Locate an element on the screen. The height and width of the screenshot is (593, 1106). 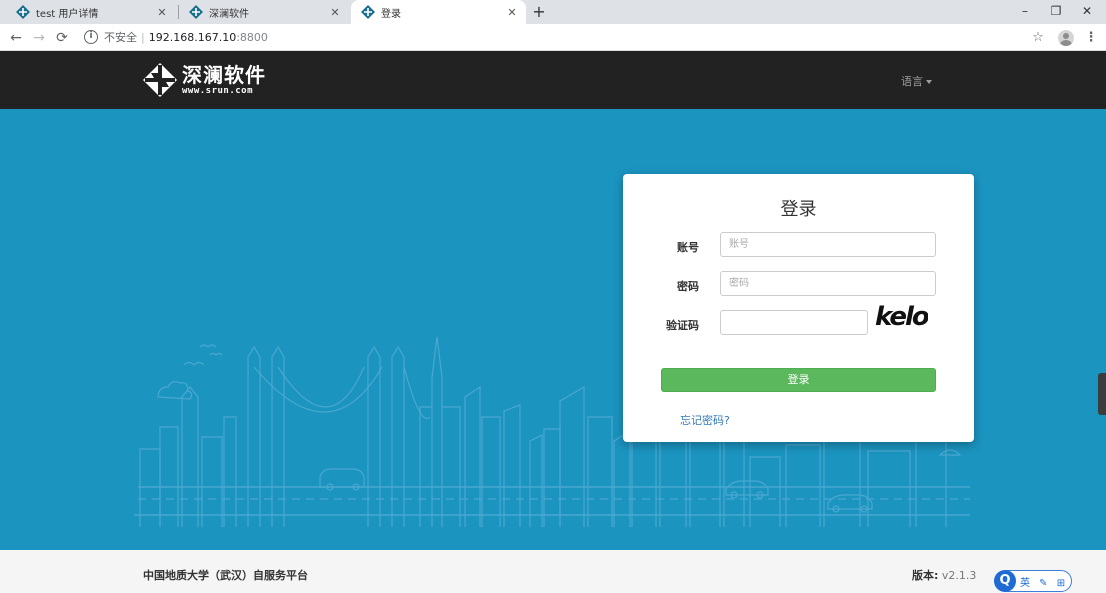
browser-toolbar: ← → ⟳ i 不安全 | 192.168.167.10:8800 ☆ ⋮ is located at coordinates (553, 37).